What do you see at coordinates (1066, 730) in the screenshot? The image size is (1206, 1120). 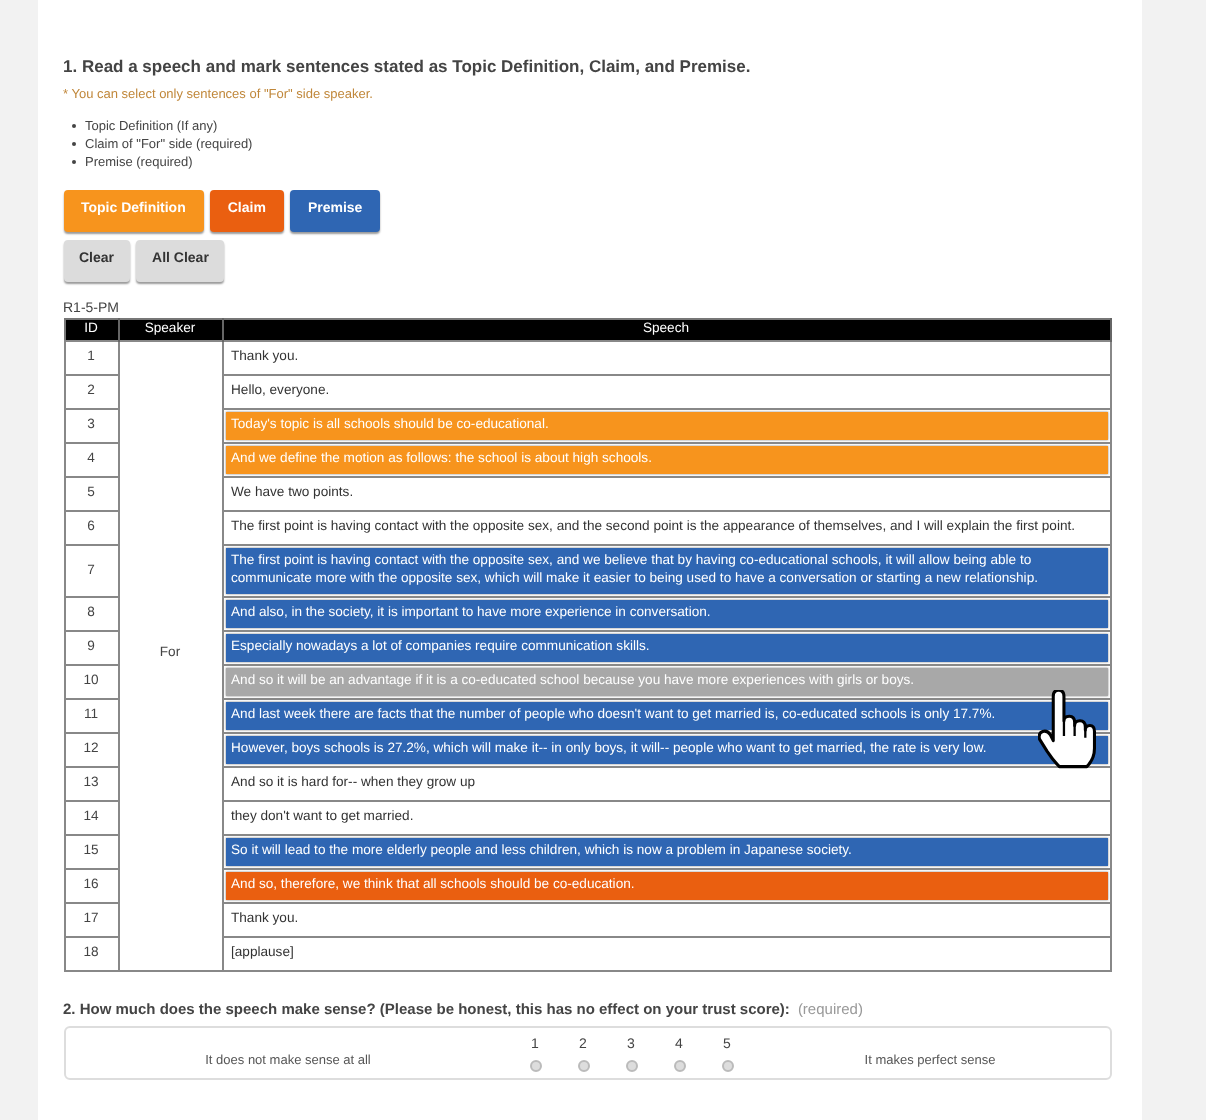 I see `hand-cursor-icon` at bounding box center [1066, 730].